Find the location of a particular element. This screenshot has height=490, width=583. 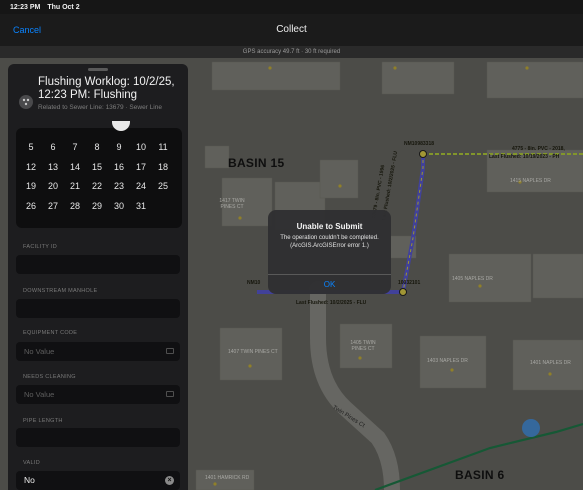

calendar-day: 28 is located at coordinates (75, 211).